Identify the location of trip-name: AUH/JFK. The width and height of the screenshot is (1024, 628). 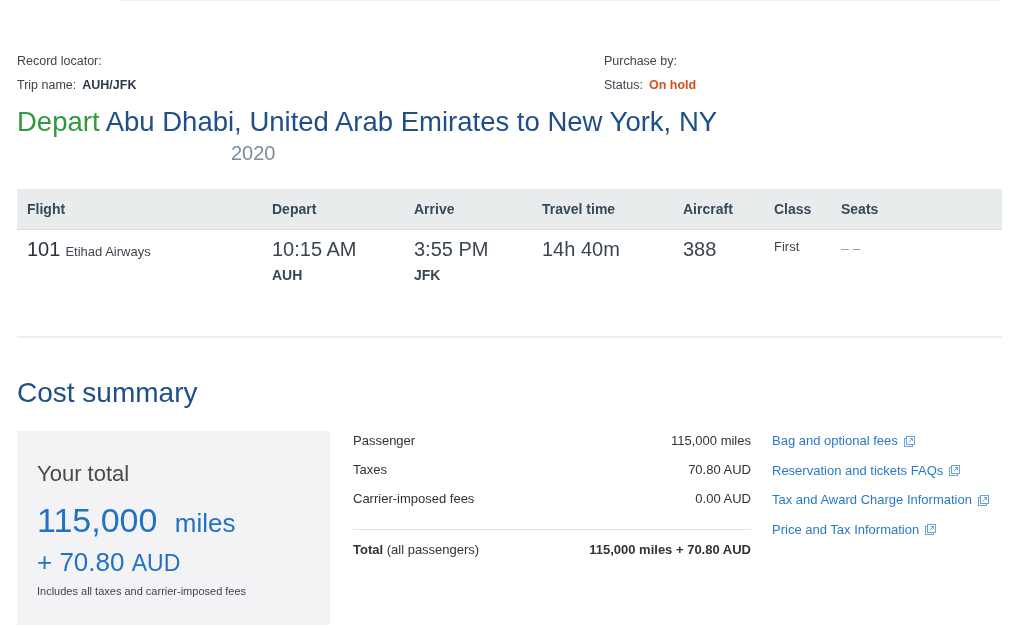
(109, 85).